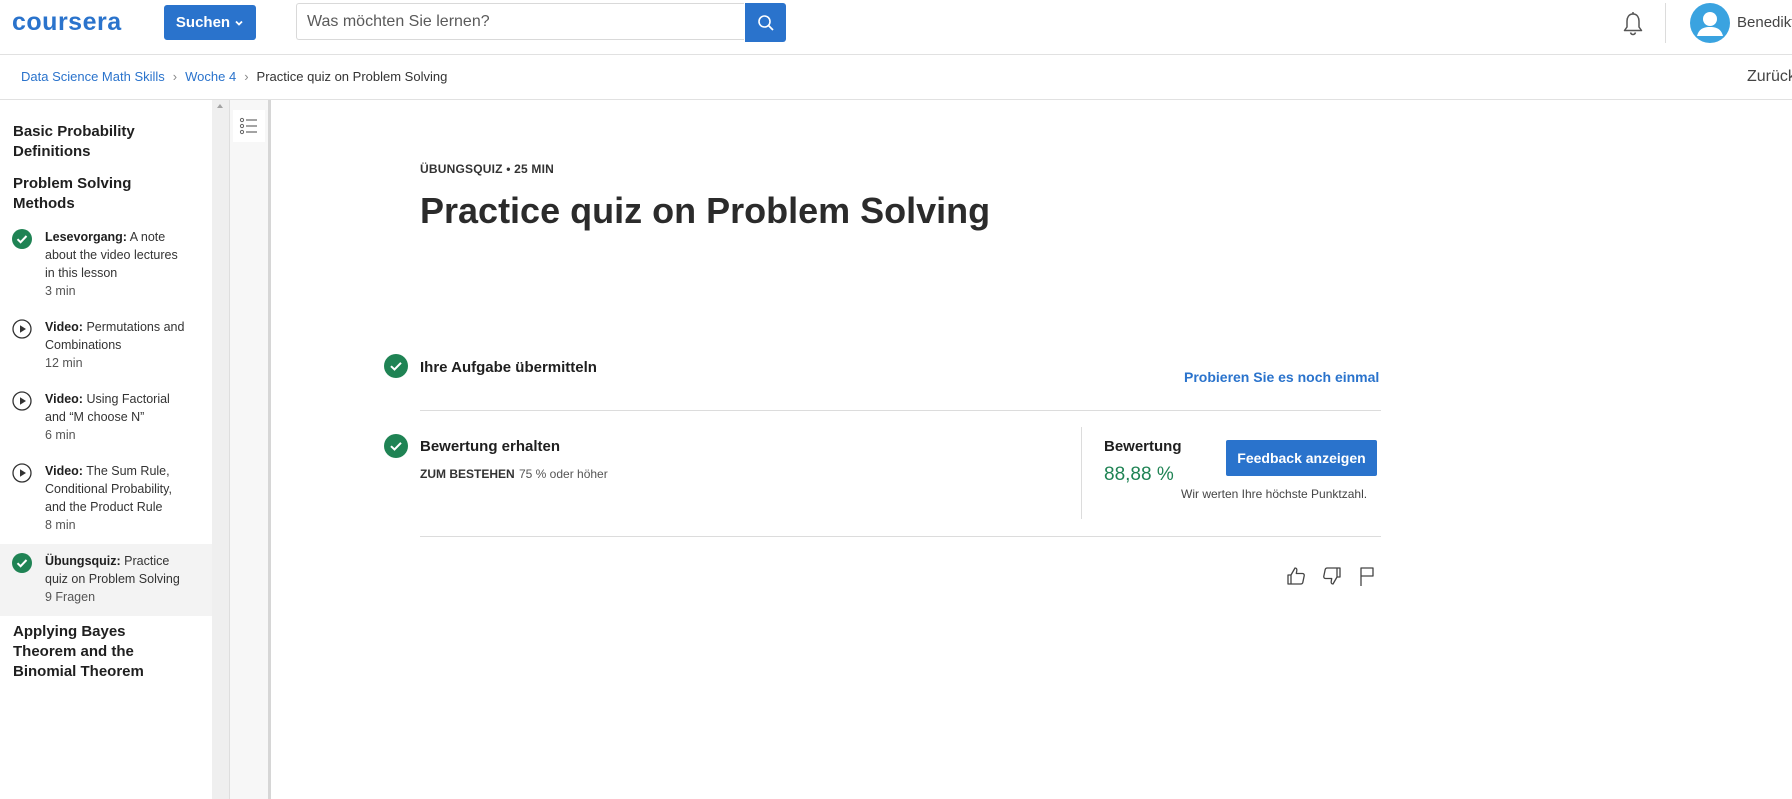 This screenshot has height=799, width=1792. I want to click on coursera-logo: coursera, so click(67, 22).